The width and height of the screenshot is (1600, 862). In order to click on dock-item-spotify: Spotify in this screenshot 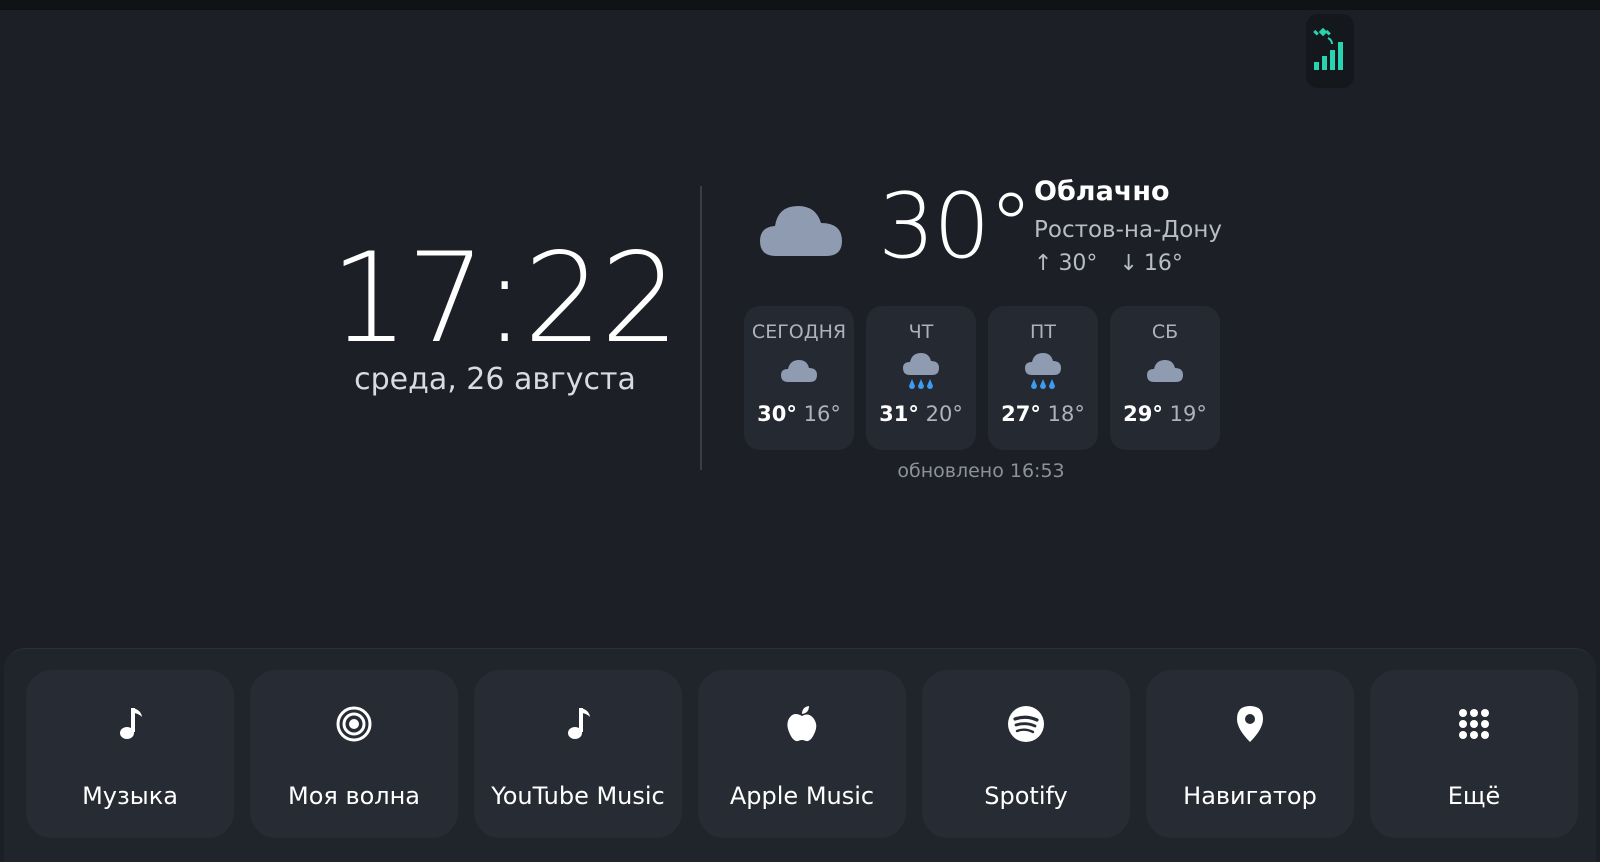, I will do `click(1026, 754)`.